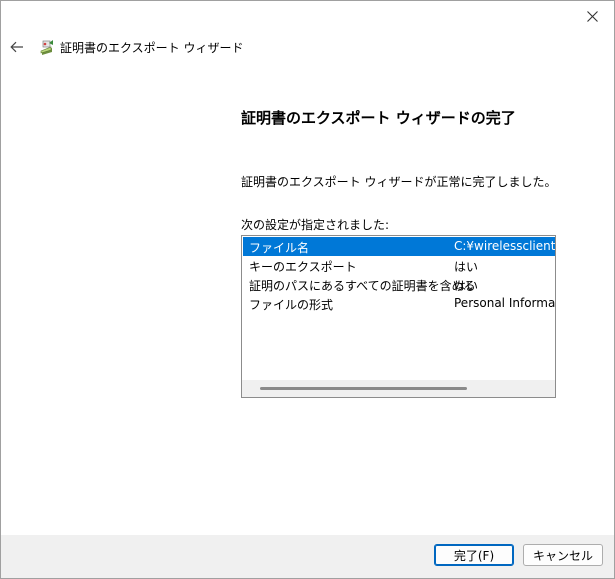 This screenshot has width=615, height=579. I want to click on settings-row-include-chain: 証明のパスにあるすべての証明書を含める はい, so click(399, 284).